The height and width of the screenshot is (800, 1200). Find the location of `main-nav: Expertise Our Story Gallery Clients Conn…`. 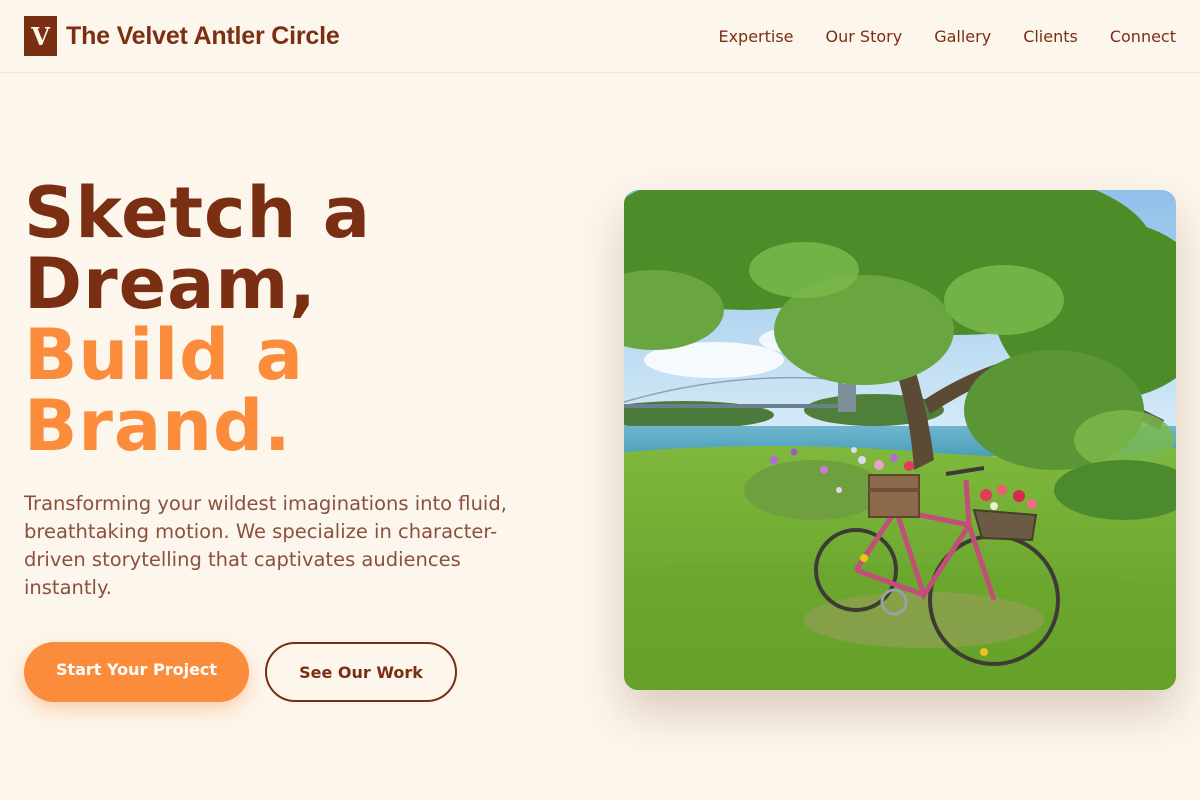

main-nav: Expertise Our Story Gallery Clients Conn… is located at coordinates (947, 36).